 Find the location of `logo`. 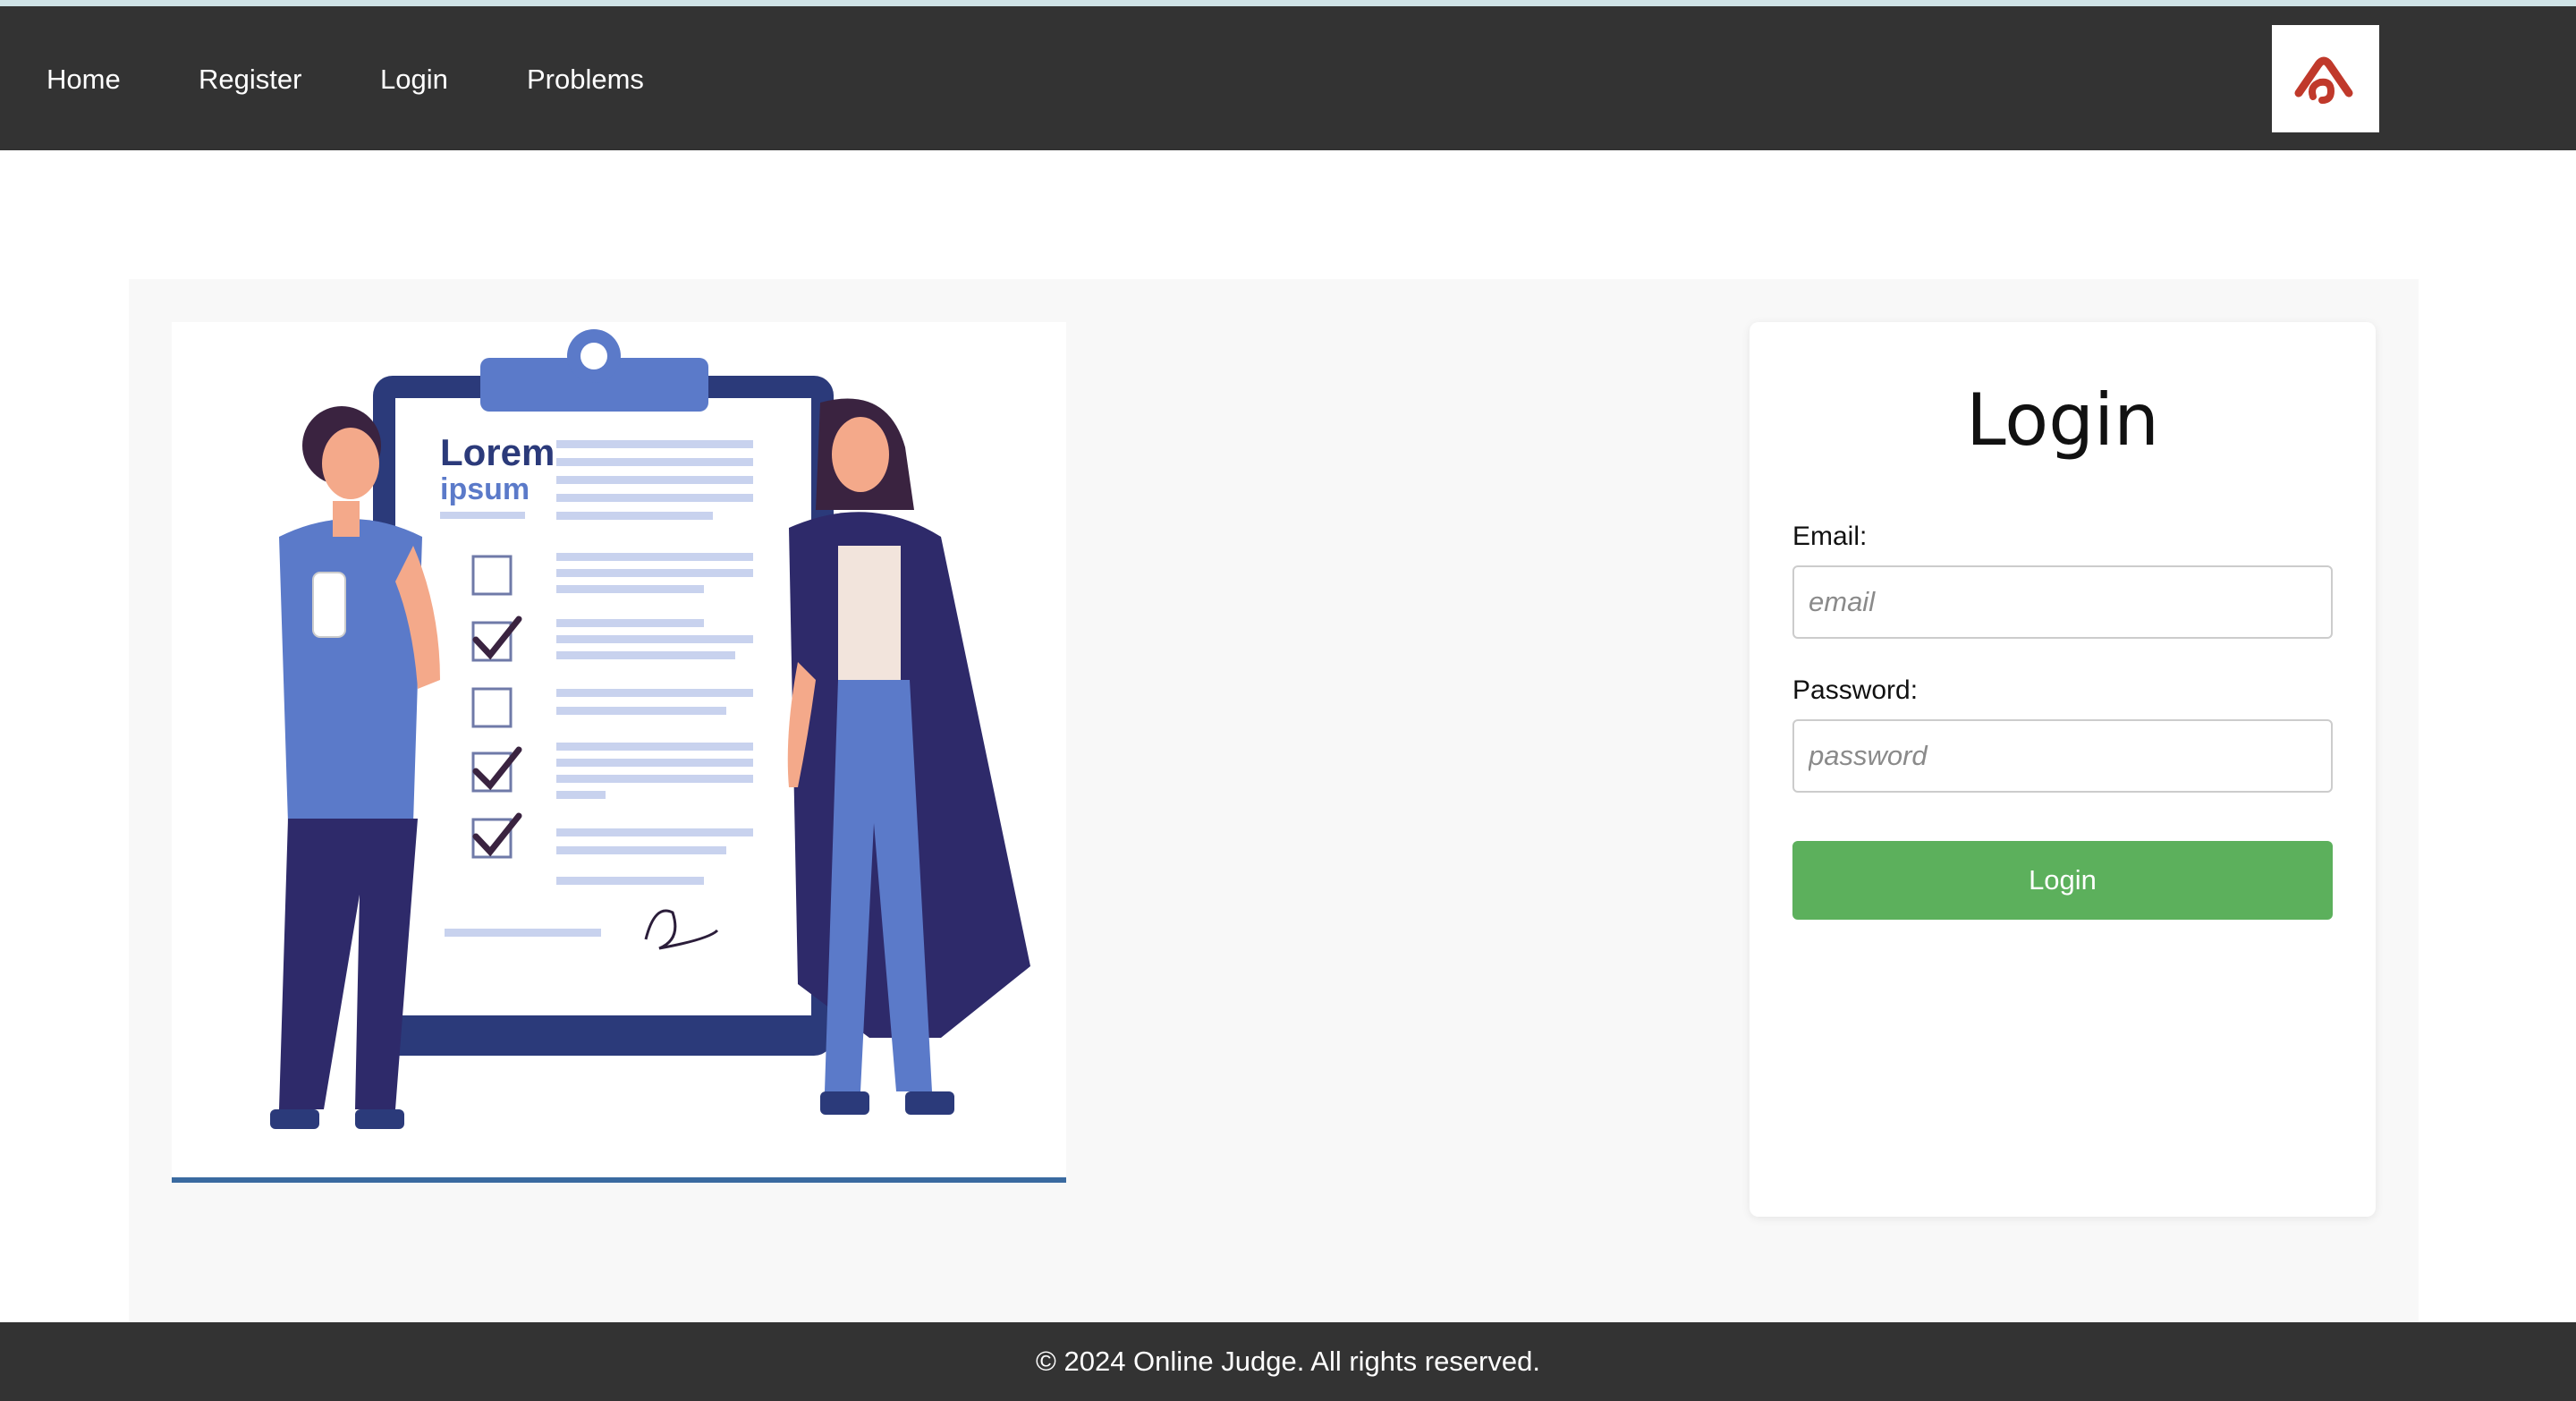

logo is located at coordinates (2325, 78).